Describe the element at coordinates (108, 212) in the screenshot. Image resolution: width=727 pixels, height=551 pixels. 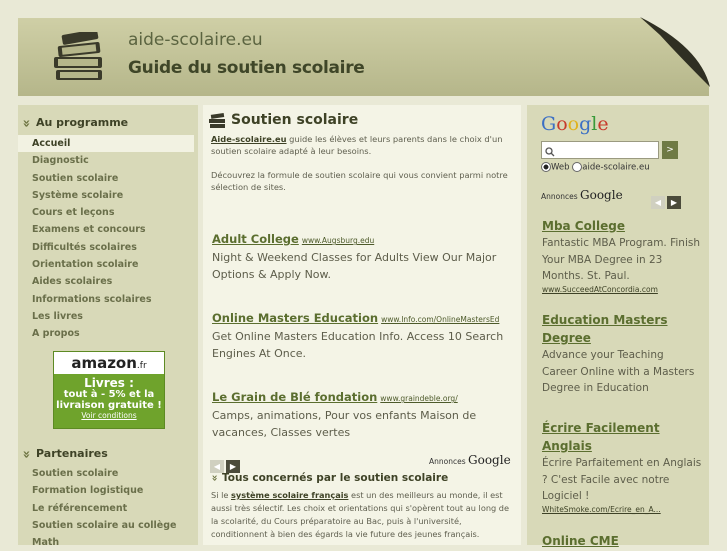
I see `nav-item-cours-lecons: Cours et leçons` at that location.